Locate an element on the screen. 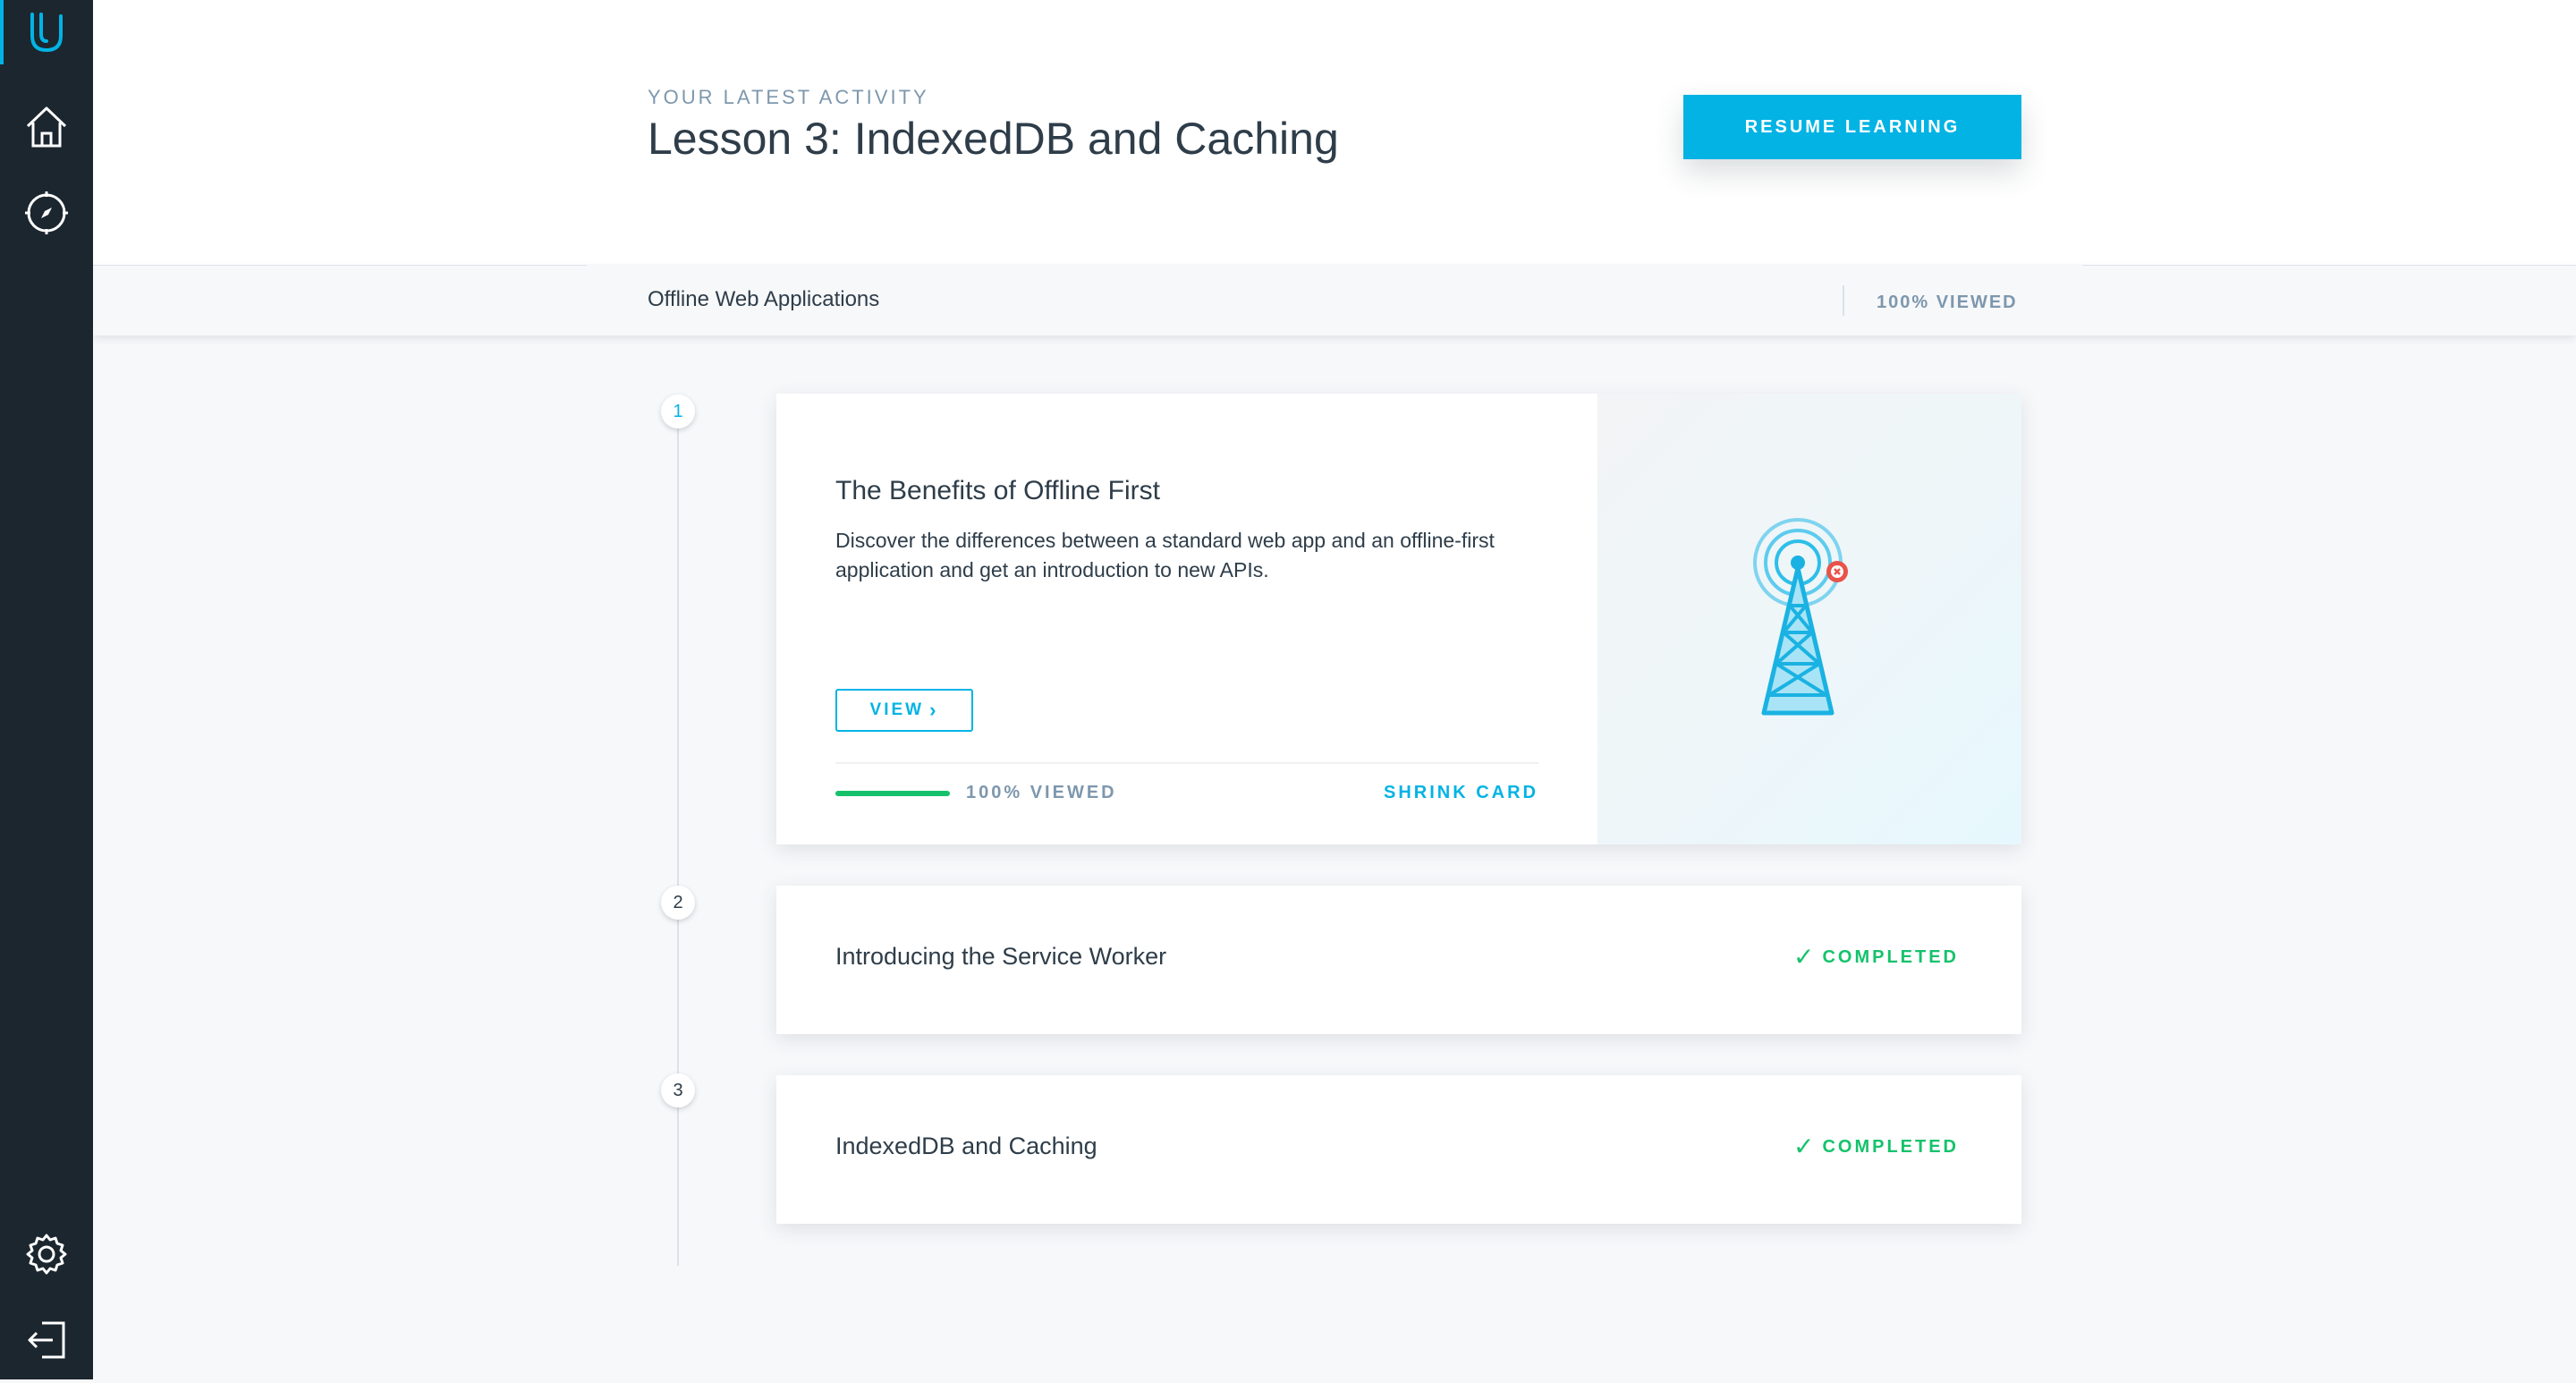 The height and width of the screenshot is (1383, 2576). step-number-1: 1 is located at coordinates (678, 411).